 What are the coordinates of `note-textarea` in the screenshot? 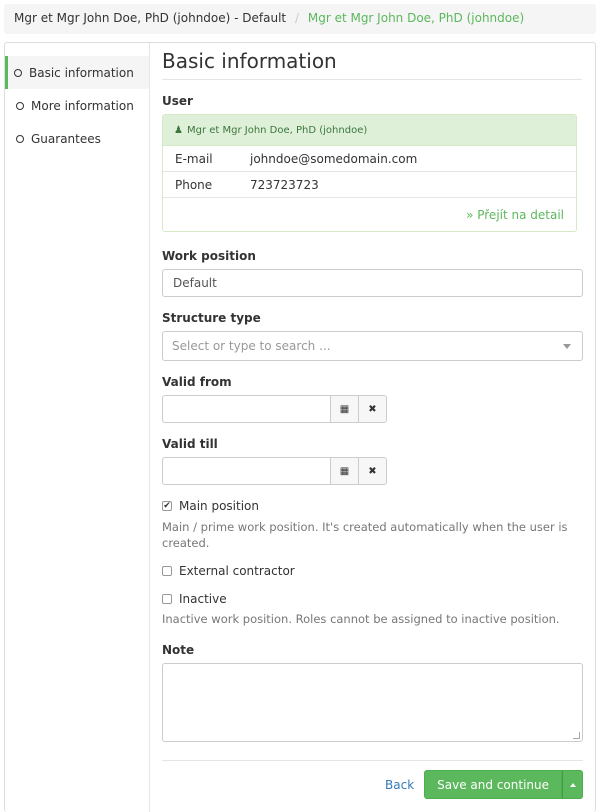 It's located at (372, 702).